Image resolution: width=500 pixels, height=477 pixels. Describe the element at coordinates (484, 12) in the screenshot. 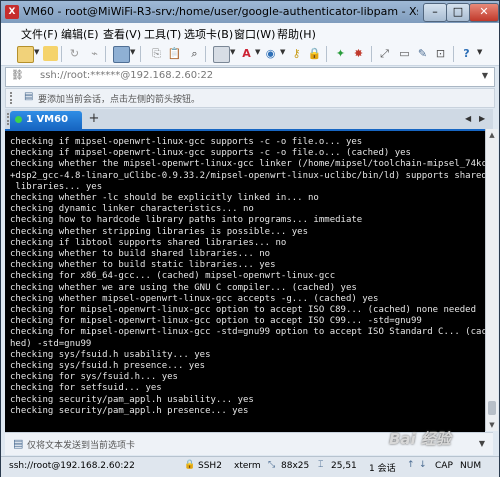

I see `close-button: ✕` at that location.